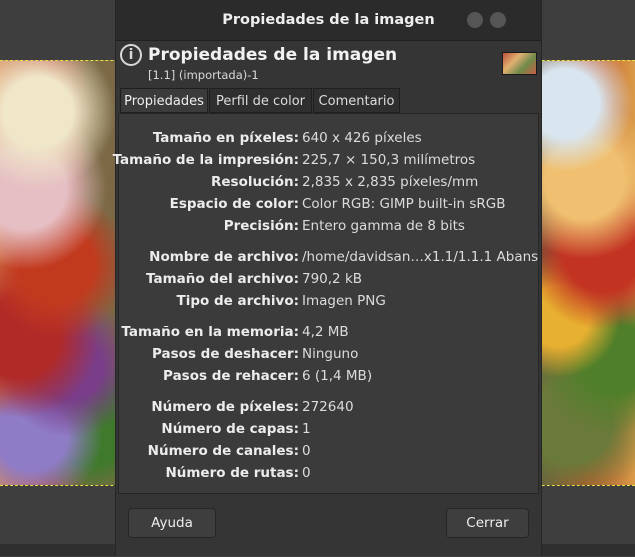 This screenshot has height=557, width=635. What do you see at coordinates (329, 473) in the screenshot?
I see `property-row: Número de rutas: 0` at bounding box center [329, 473].